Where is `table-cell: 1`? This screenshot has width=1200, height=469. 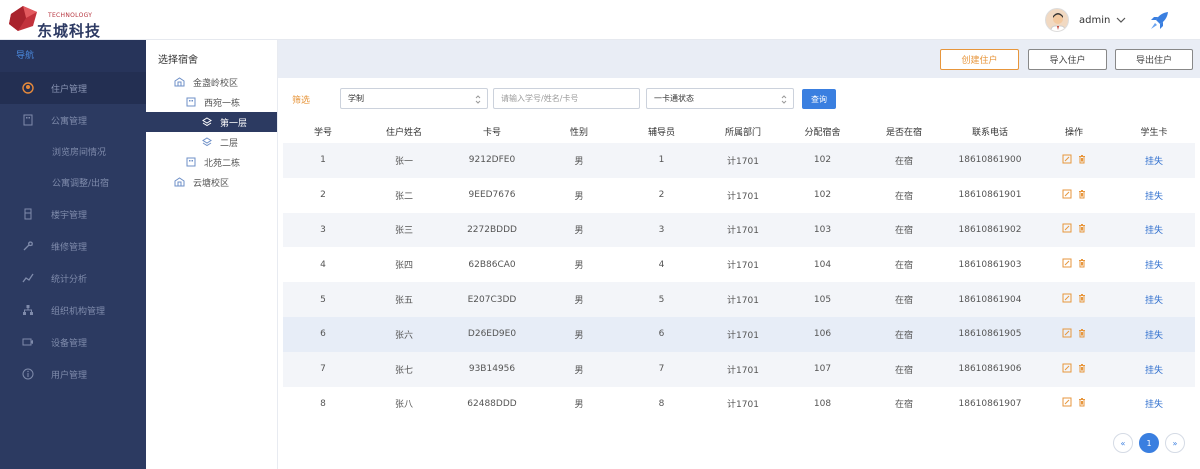
table-cell: 1 is located at coordinates (323, 160).